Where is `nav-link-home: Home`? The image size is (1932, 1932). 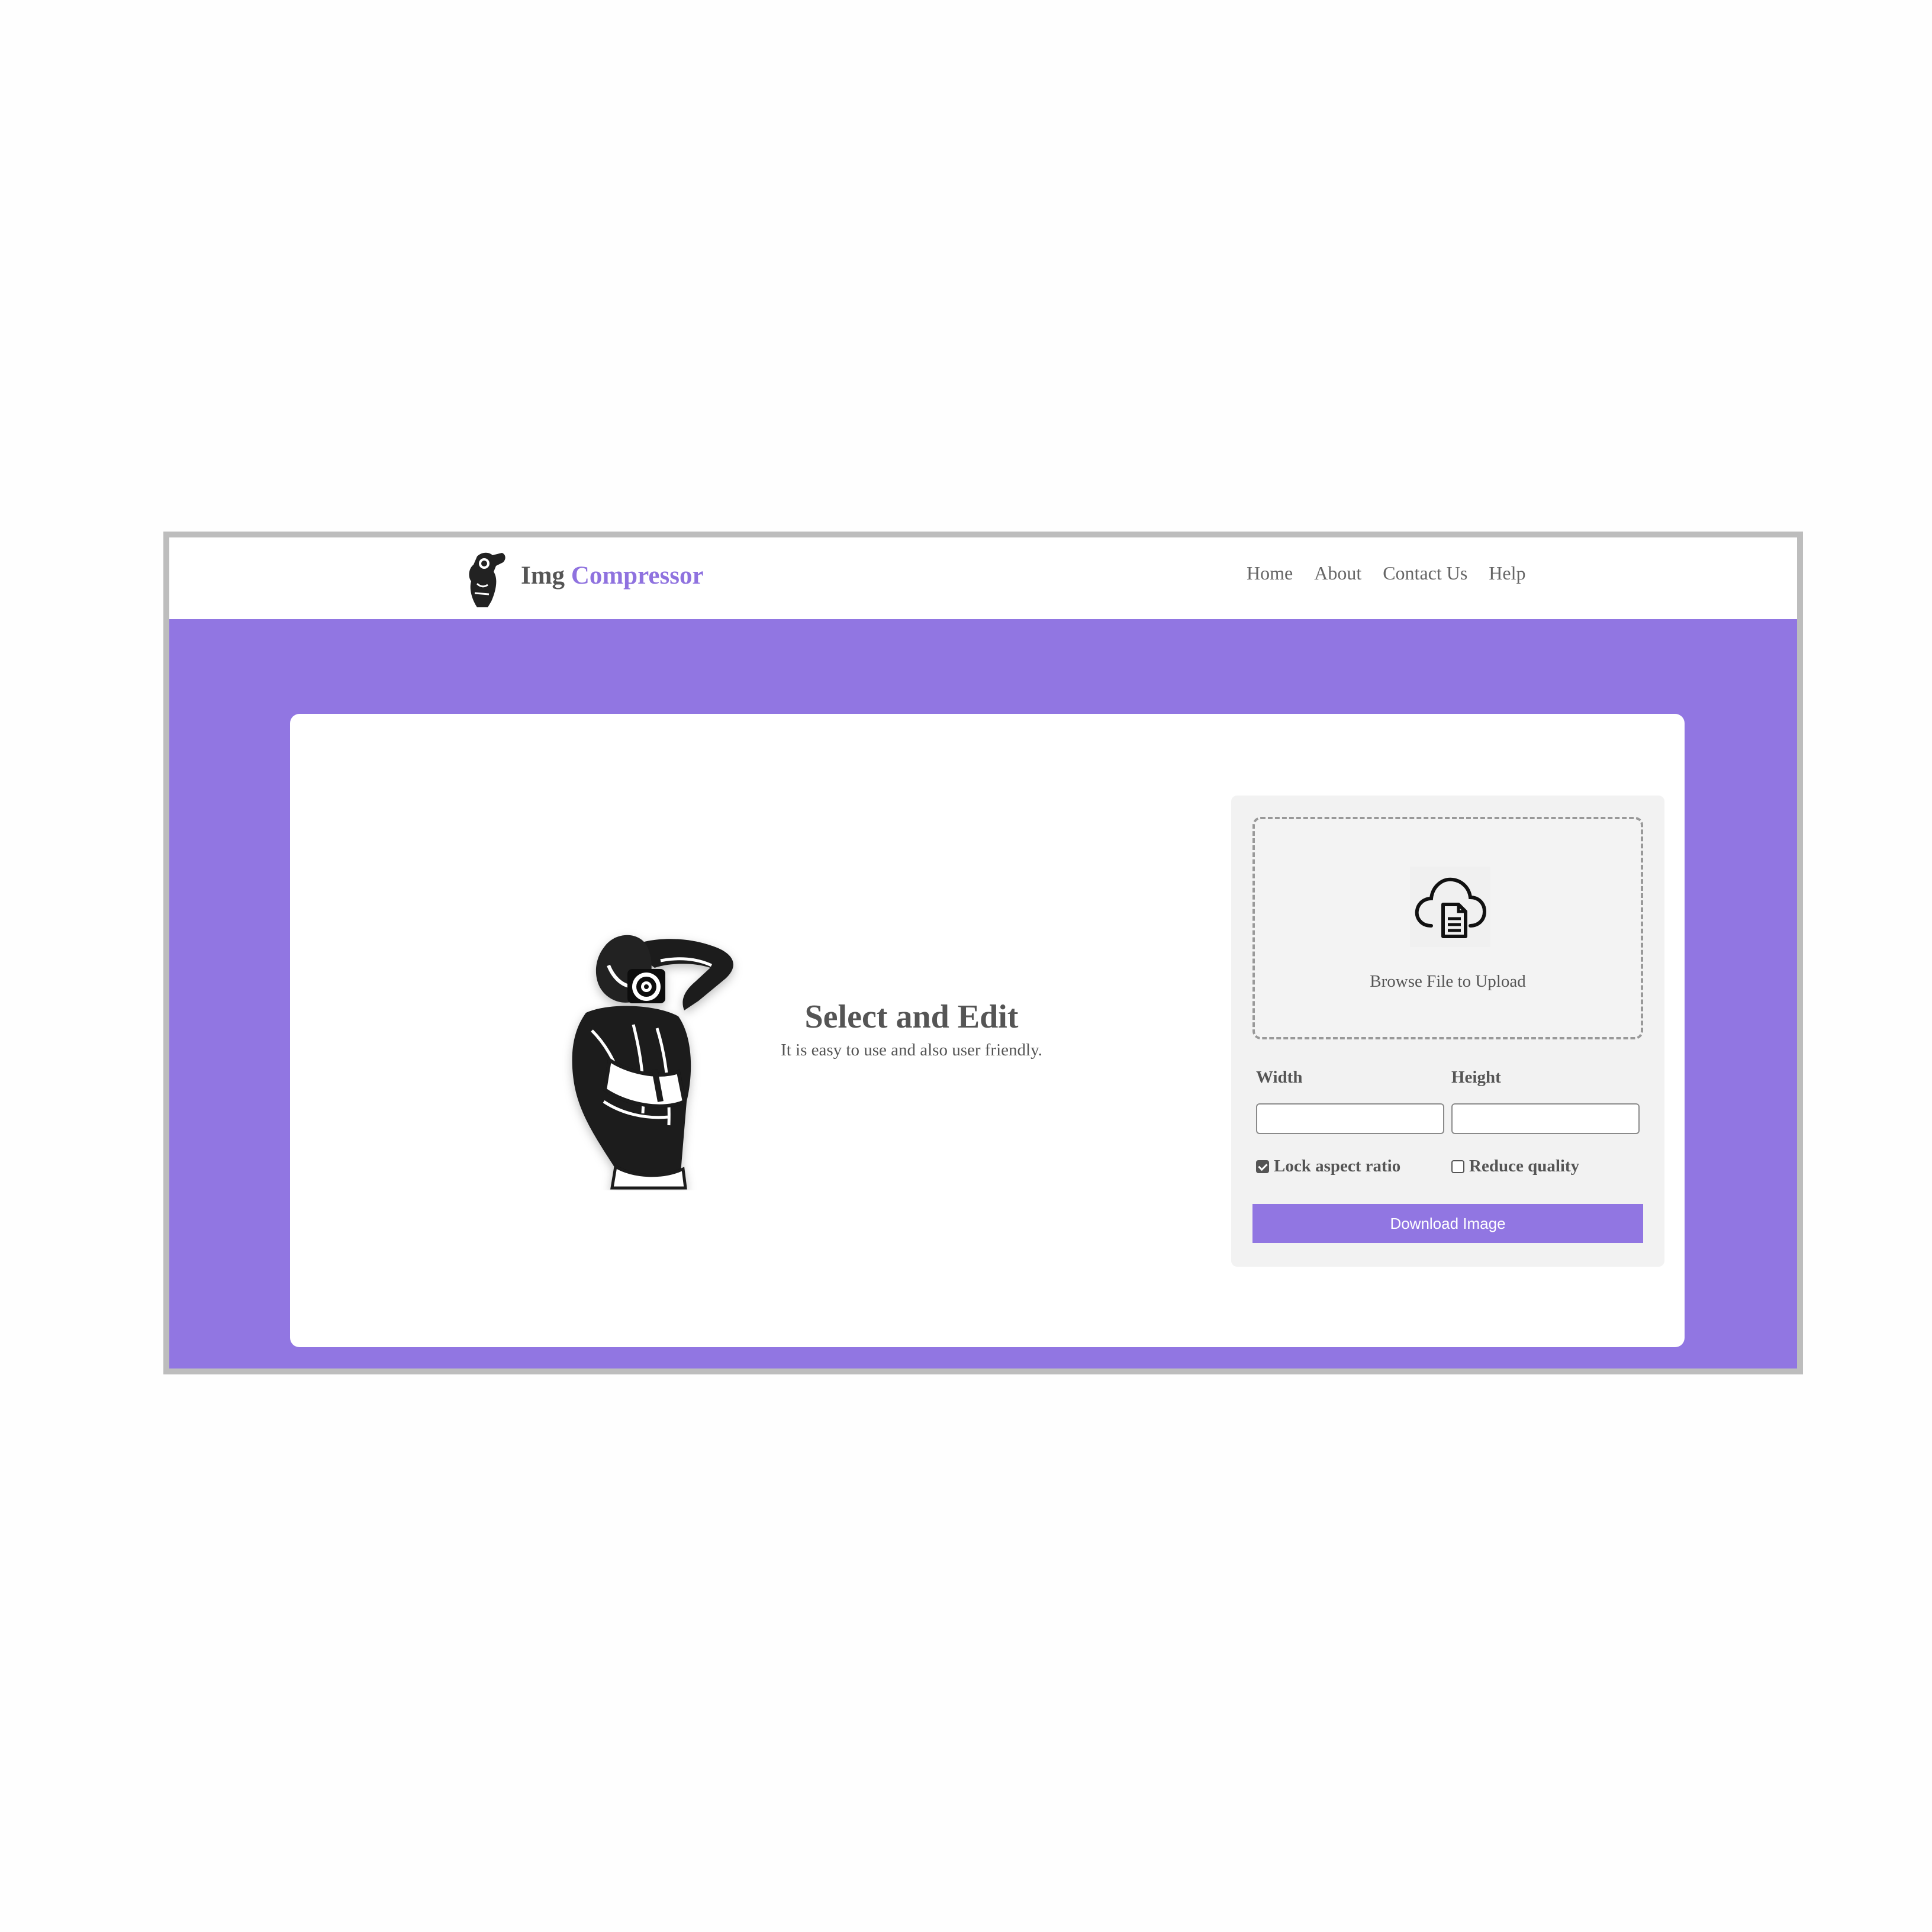
nav-link-home: Home is located at coordinates (1270, 573).